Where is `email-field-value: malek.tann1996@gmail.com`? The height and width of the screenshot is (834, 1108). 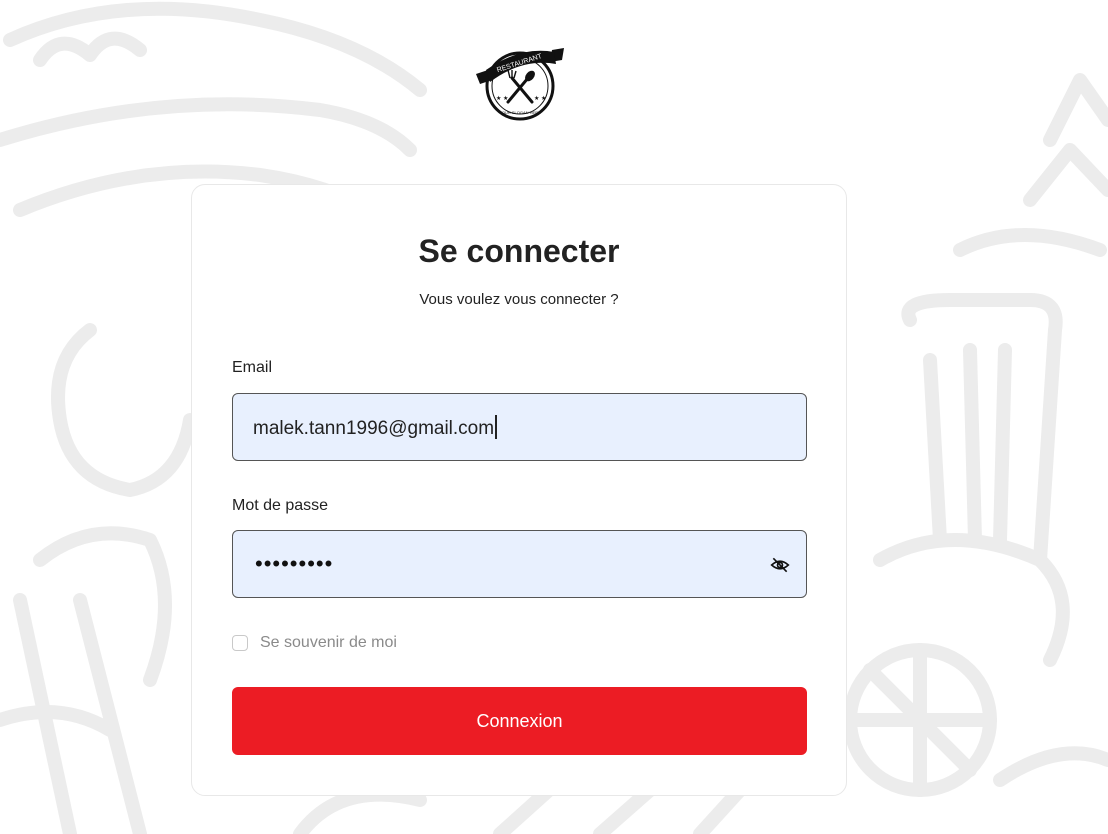
email-field-value: malek.tann1996@gmail.com is located at coordinates (375, 427).